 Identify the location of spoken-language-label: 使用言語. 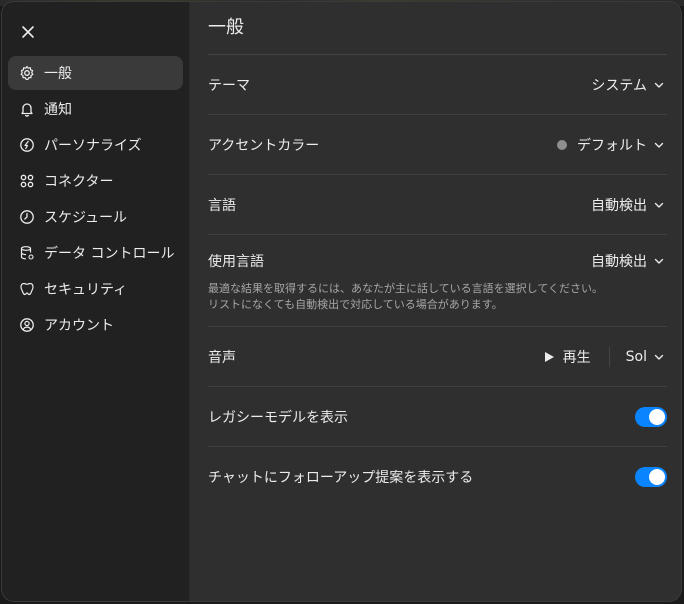
(236, 262).